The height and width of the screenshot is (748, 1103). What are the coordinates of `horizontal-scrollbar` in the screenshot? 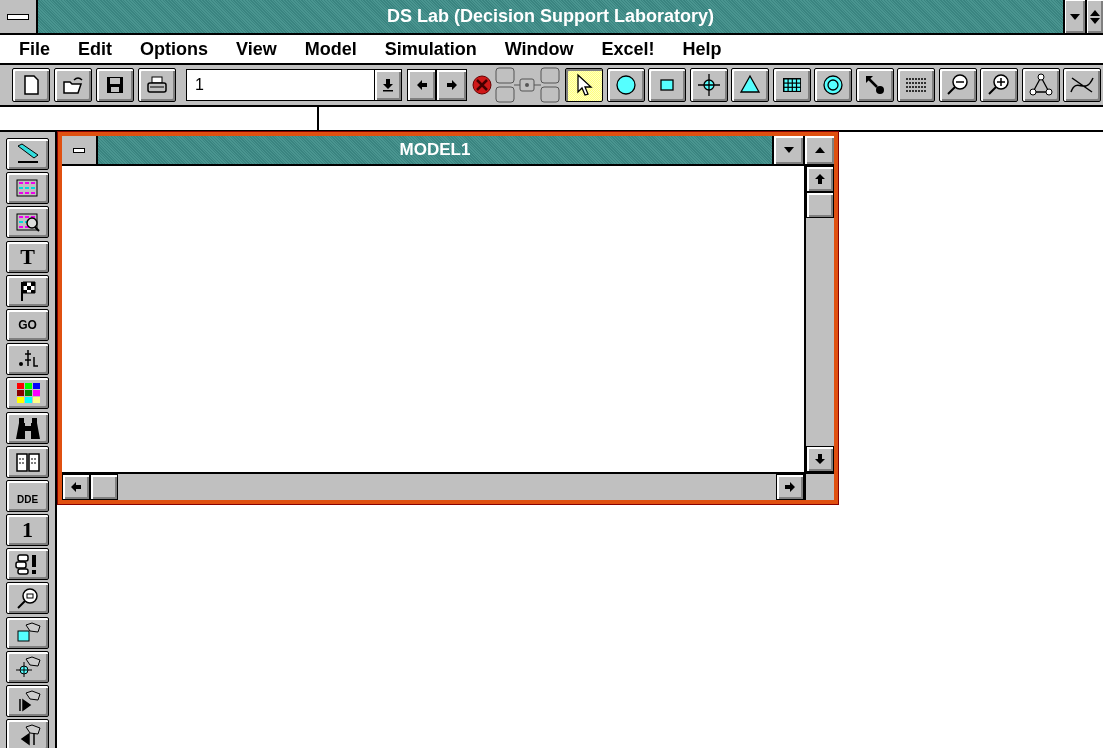 It's located at (433, 487).